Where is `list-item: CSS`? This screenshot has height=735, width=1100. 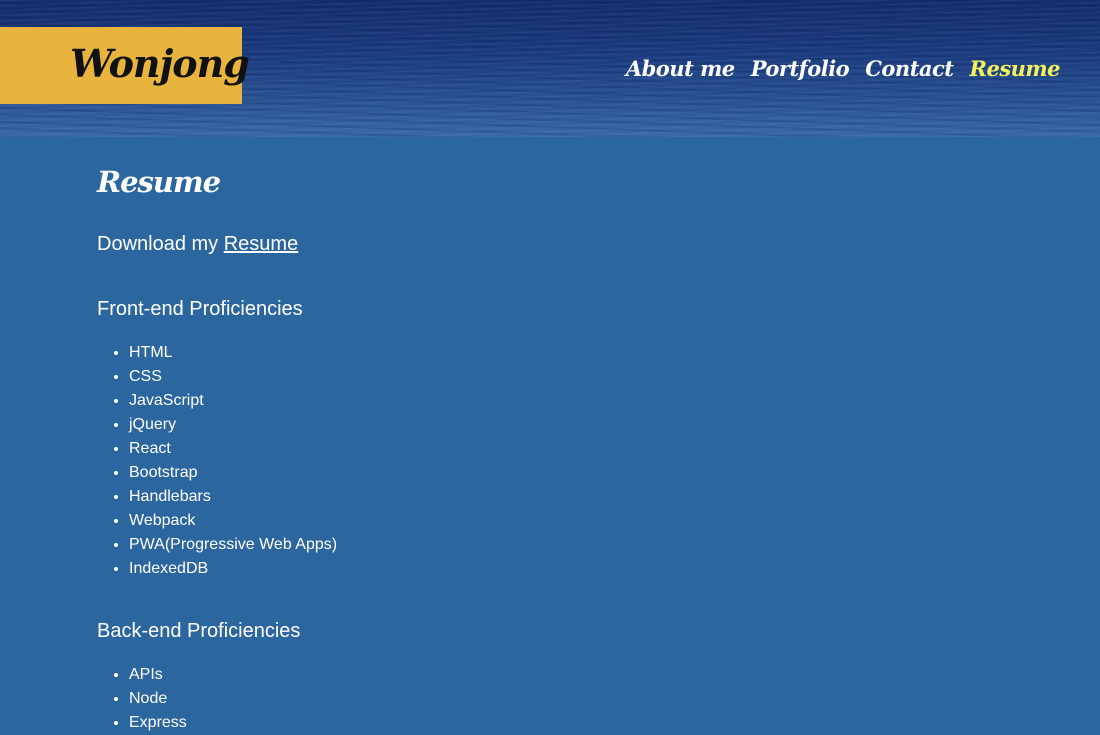
list-item: CSS is located at coordinates (563, 377).